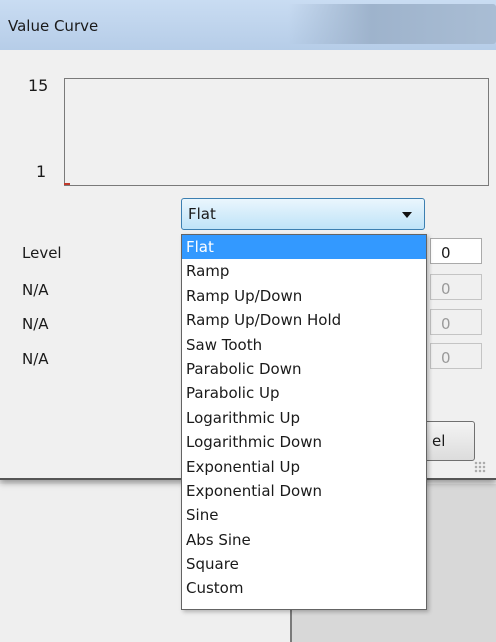 This screenshot has width=496, height=642. What do you see at coordinates (304, 247) in the screenshot?
I see `dropdown-option: Flat` at bounding box center [304, 247].